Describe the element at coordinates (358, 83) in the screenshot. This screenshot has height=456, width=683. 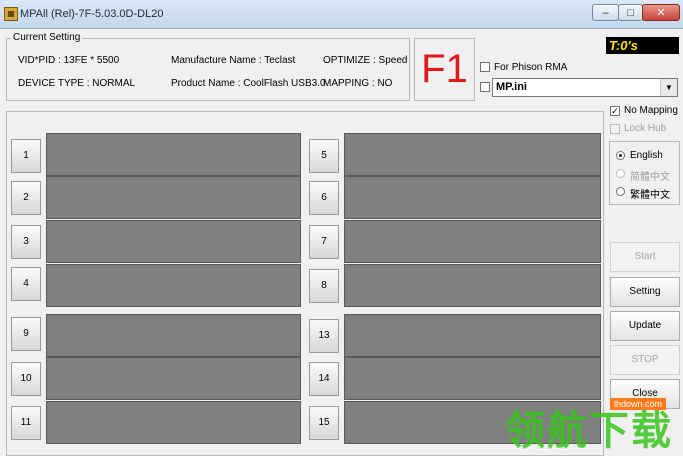
I see `mapping-info: MAPPING : NO` at that location.